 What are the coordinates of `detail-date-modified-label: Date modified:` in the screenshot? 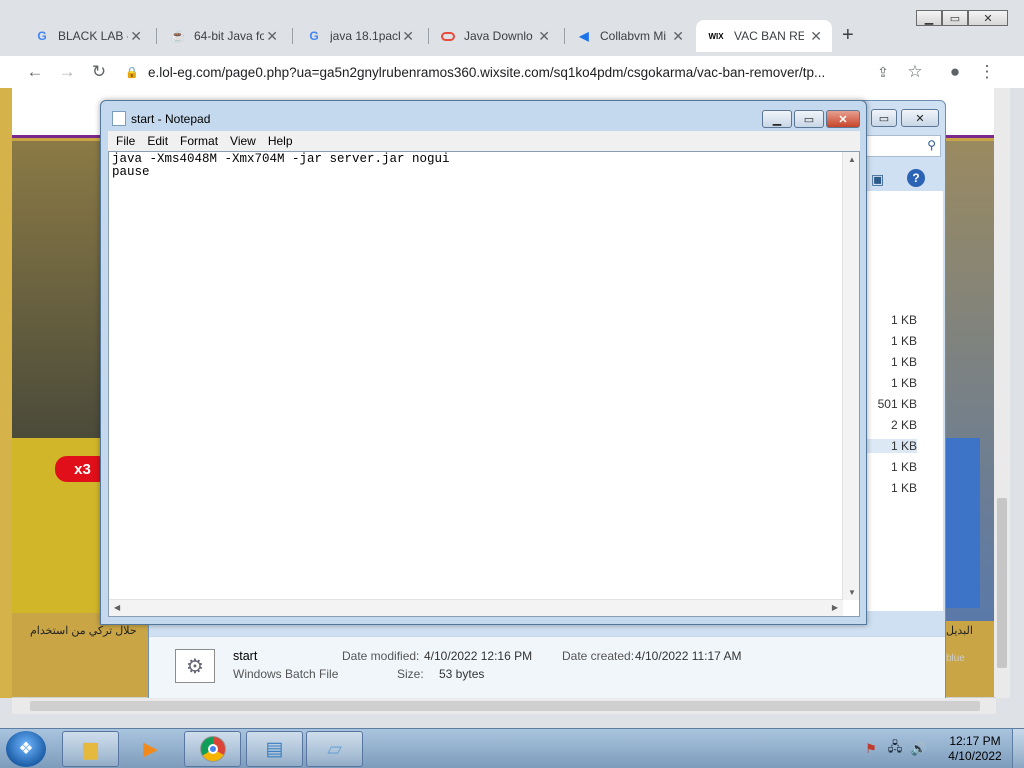 It's located at (381, 656).